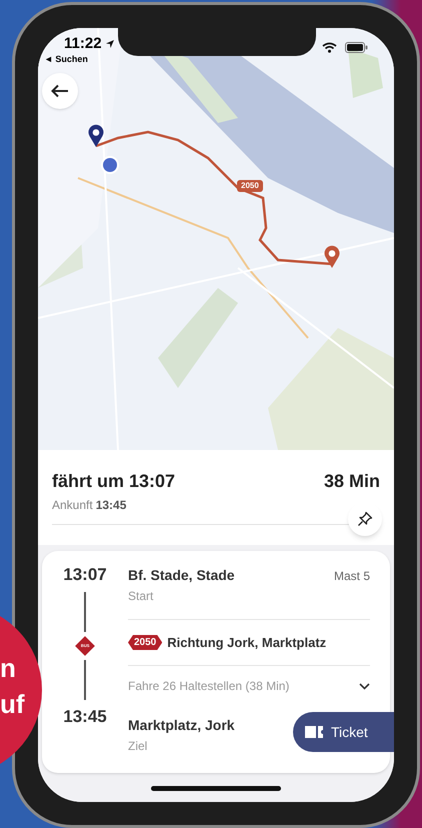 This screenshot has width=422, height=828. What do you see at coordinates (352, 576) in the screenshot?
I see `platform-label: Mast 5` at bounding box center [352, 576].